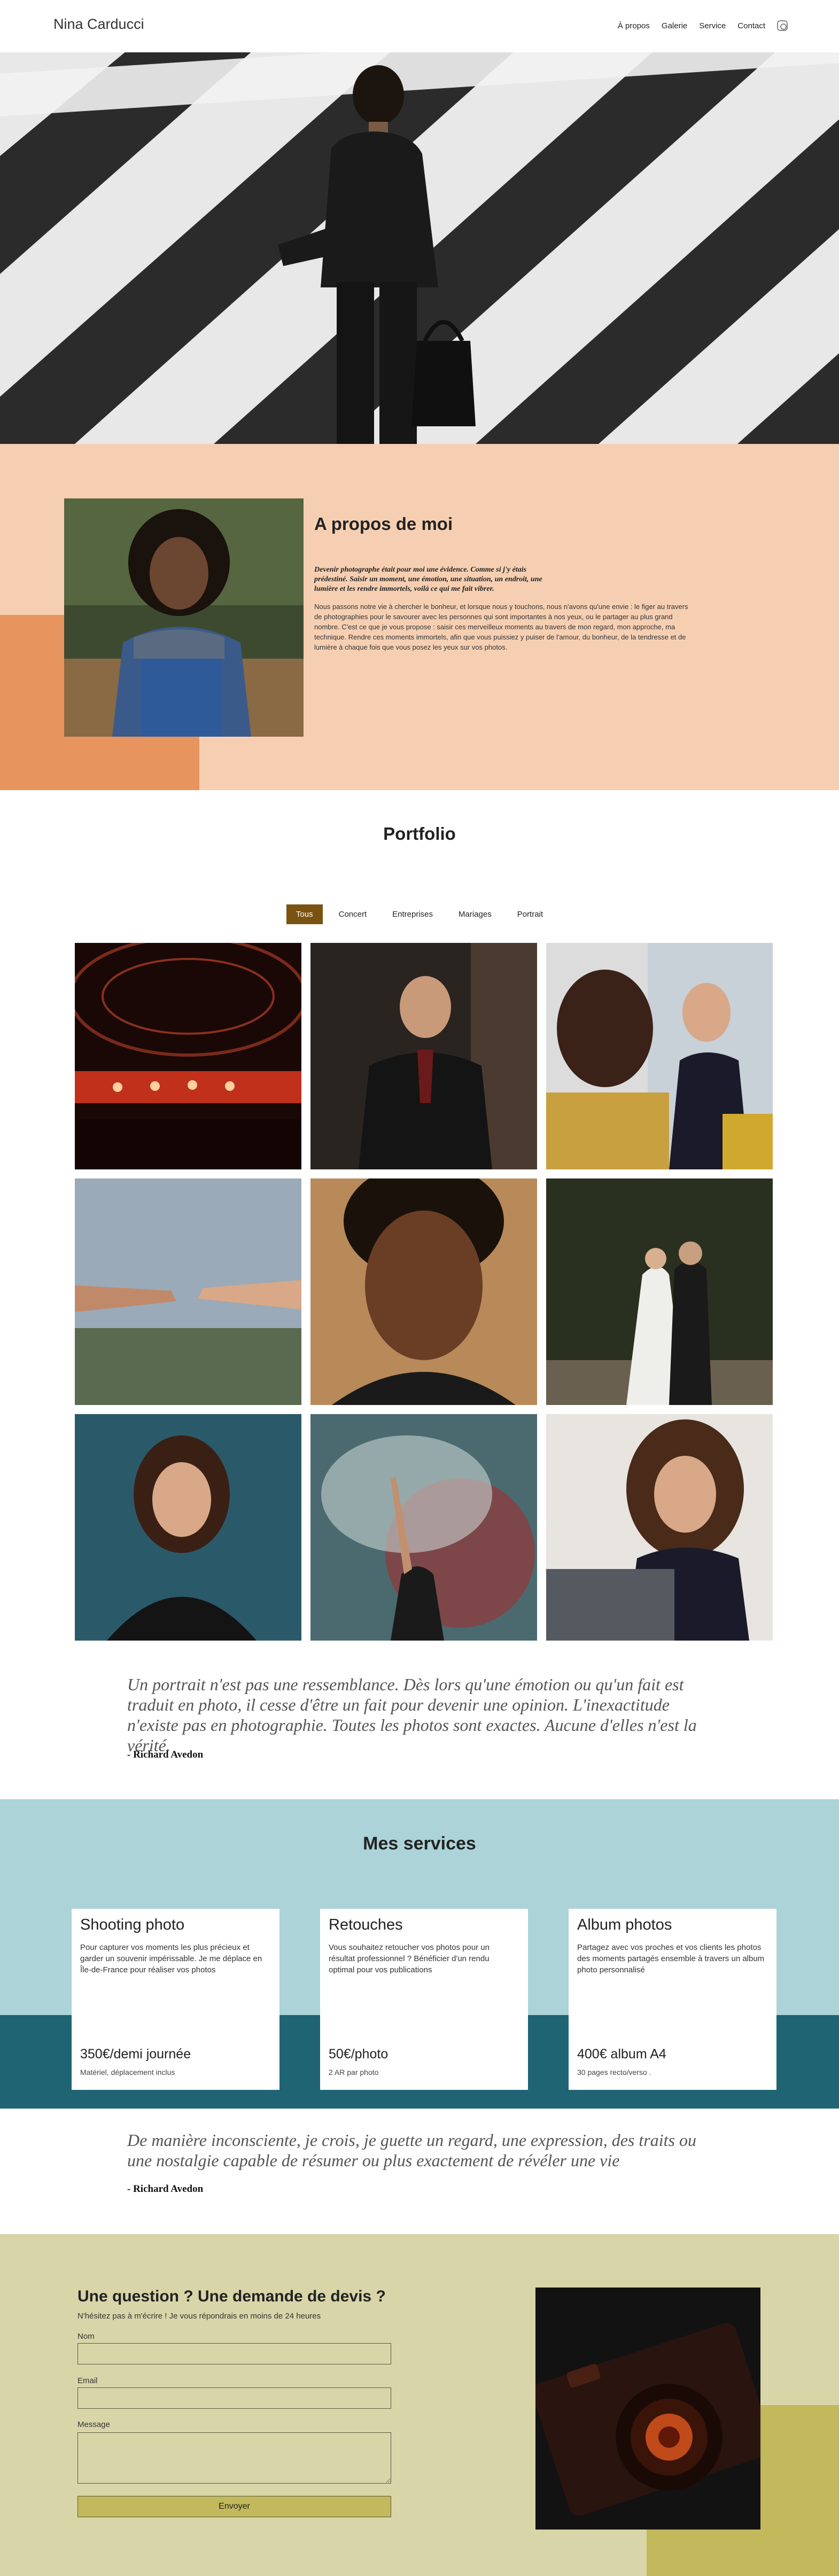 This screenshot has height=2576, width=839. What do you see at coordinates (622, 2054) in the screenshot?
I see `service-card-price: 400€ album A4` at bounding box center [622, 2054].